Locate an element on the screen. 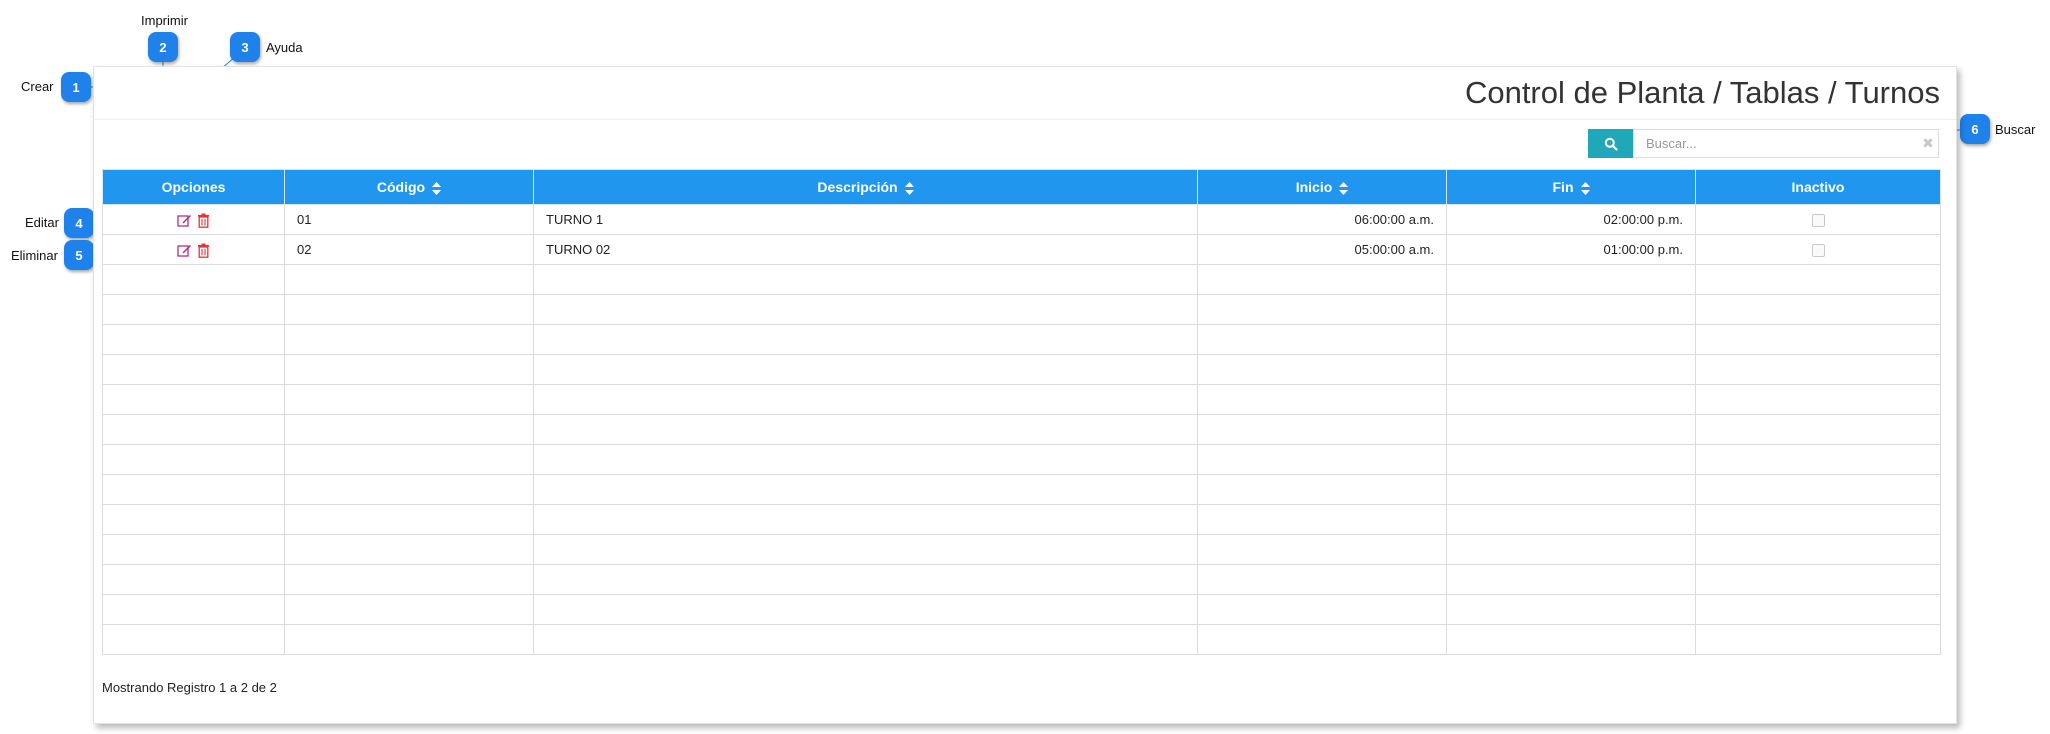 Image resolution: width=2050 pixels, height=734 pixels. column-label: Código is located at coordinates (401, 187).